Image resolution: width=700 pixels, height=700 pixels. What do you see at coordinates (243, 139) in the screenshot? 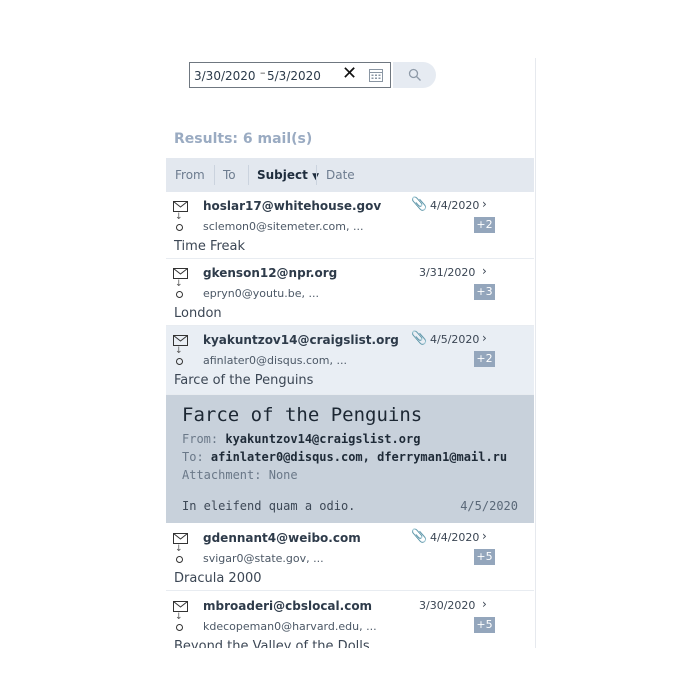
I see `results-count: Results: 6 mail(s)` at bounding box center [243, 139].